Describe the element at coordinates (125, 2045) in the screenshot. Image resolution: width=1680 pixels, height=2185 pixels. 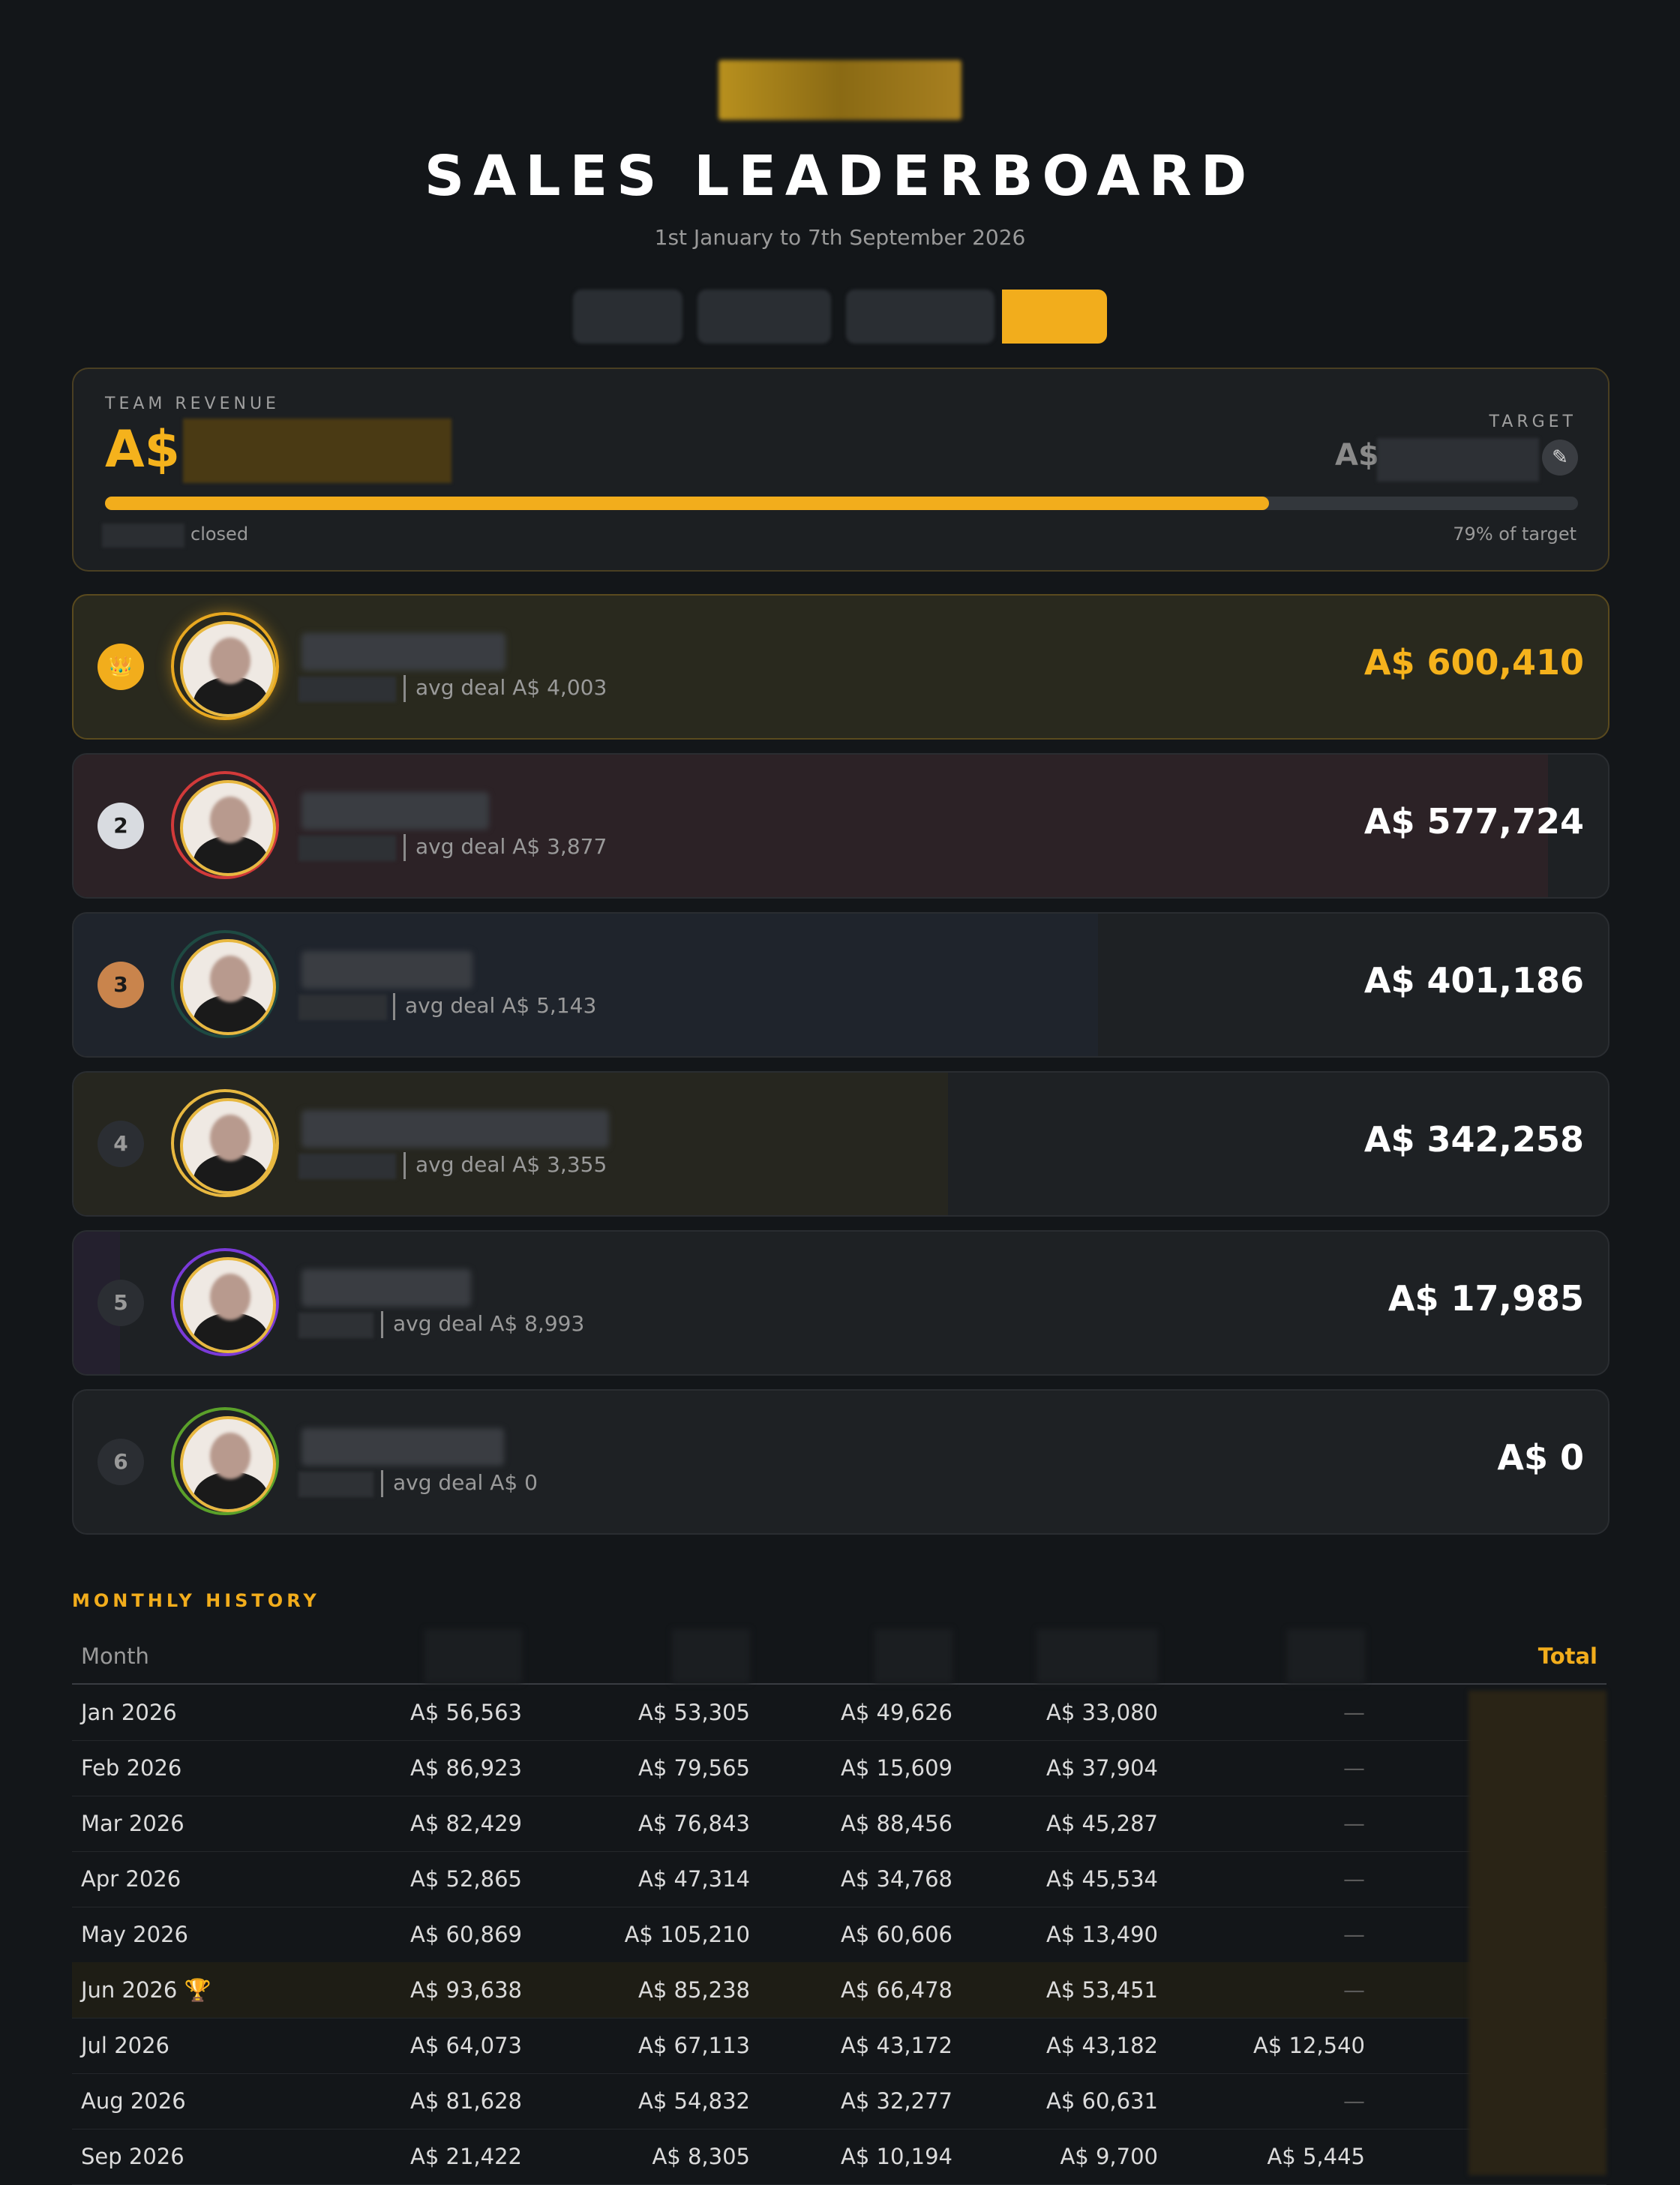
I see `month-cell: Jul 2026` at that location.